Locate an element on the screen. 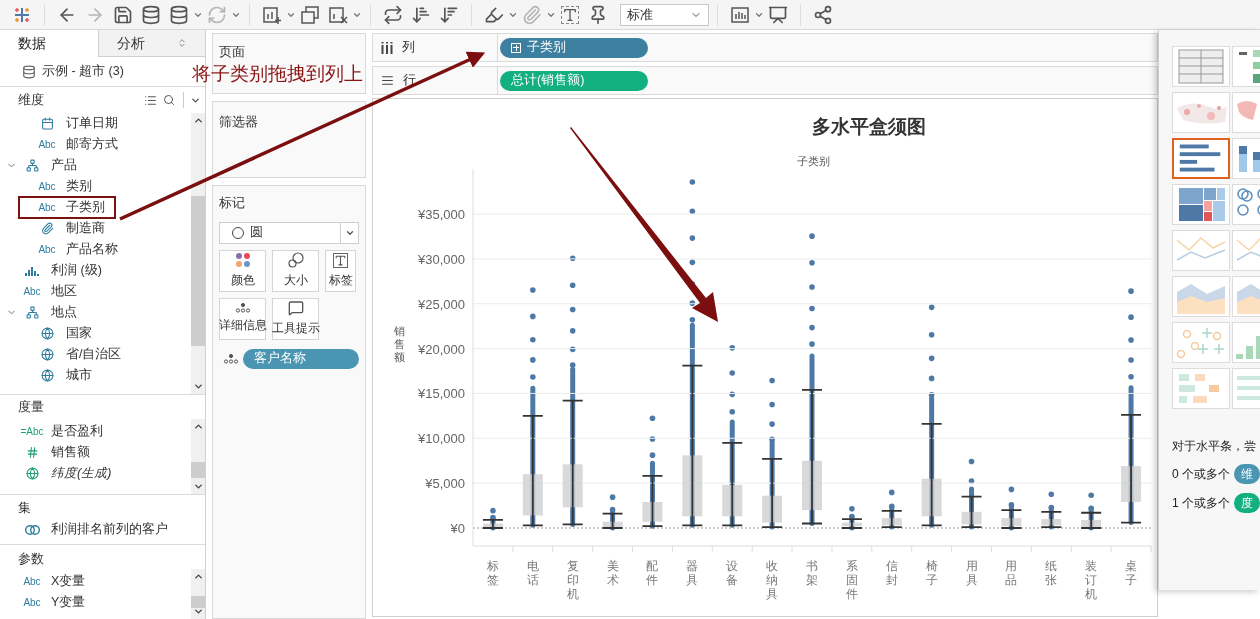 The image size is (1260, 619). x-tick-label: 信封 is located at coordinates (891, 572).